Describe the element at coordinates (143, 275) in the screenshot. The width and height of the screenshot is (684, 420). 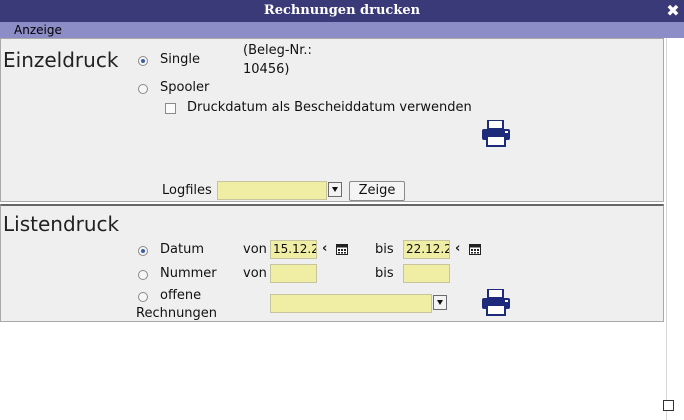
I see `radio-nummer` at that location.